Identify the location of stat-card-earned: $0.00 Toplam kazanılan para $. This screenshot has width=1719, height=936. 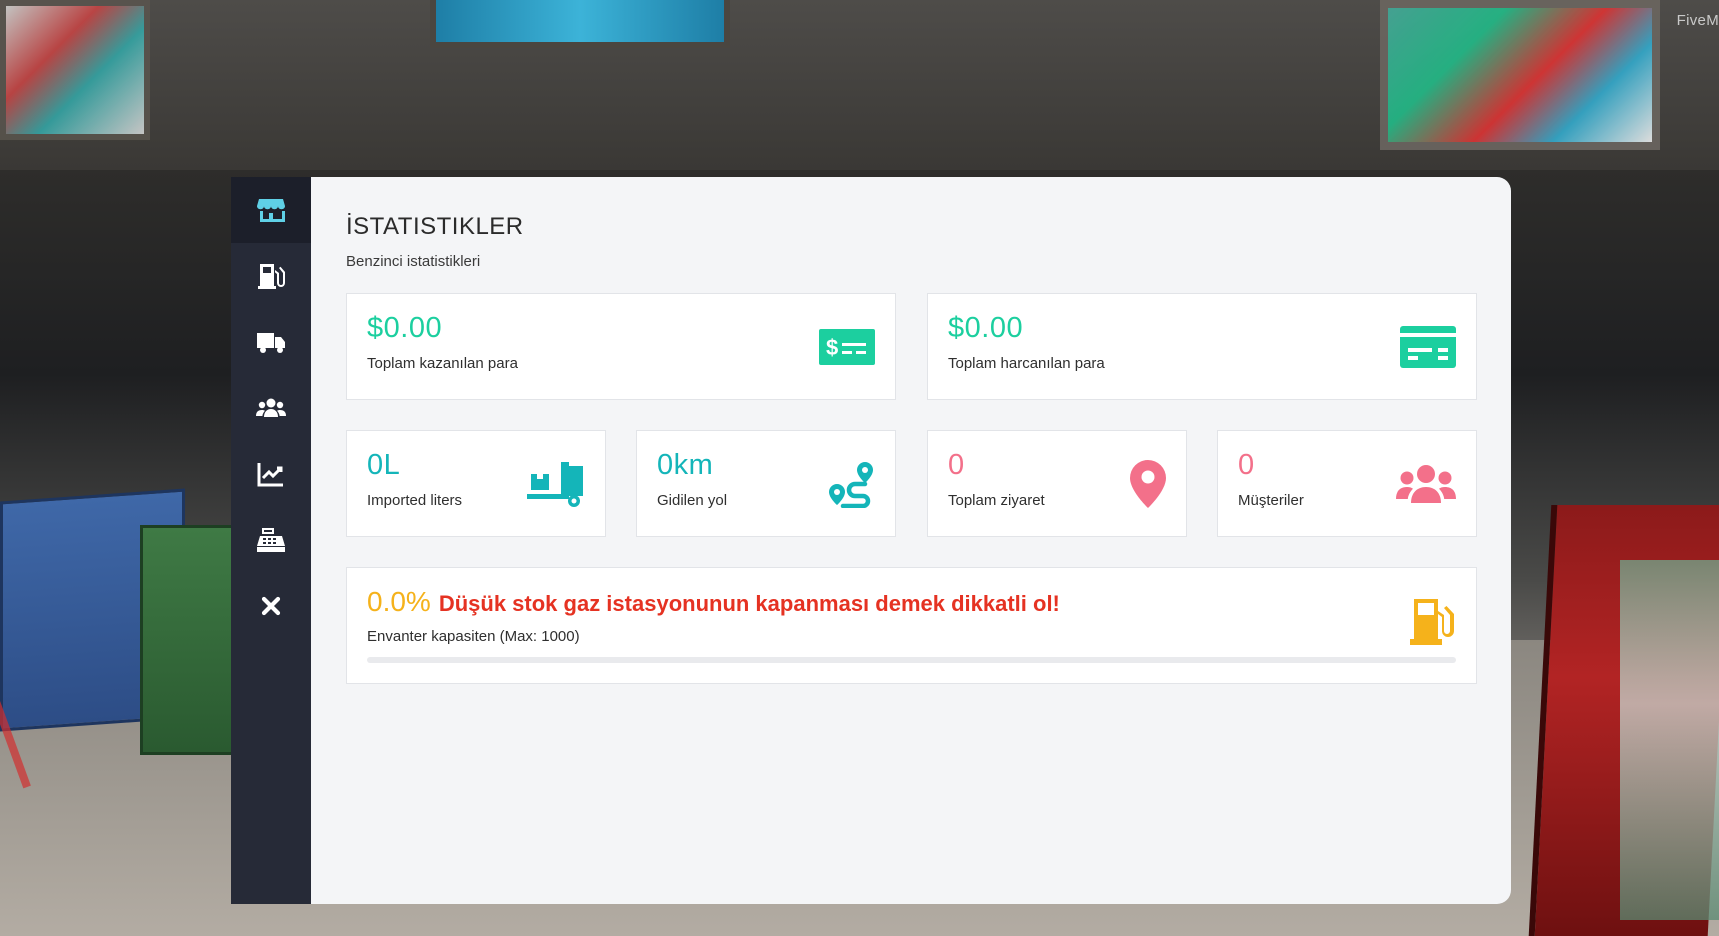
(621, 346).